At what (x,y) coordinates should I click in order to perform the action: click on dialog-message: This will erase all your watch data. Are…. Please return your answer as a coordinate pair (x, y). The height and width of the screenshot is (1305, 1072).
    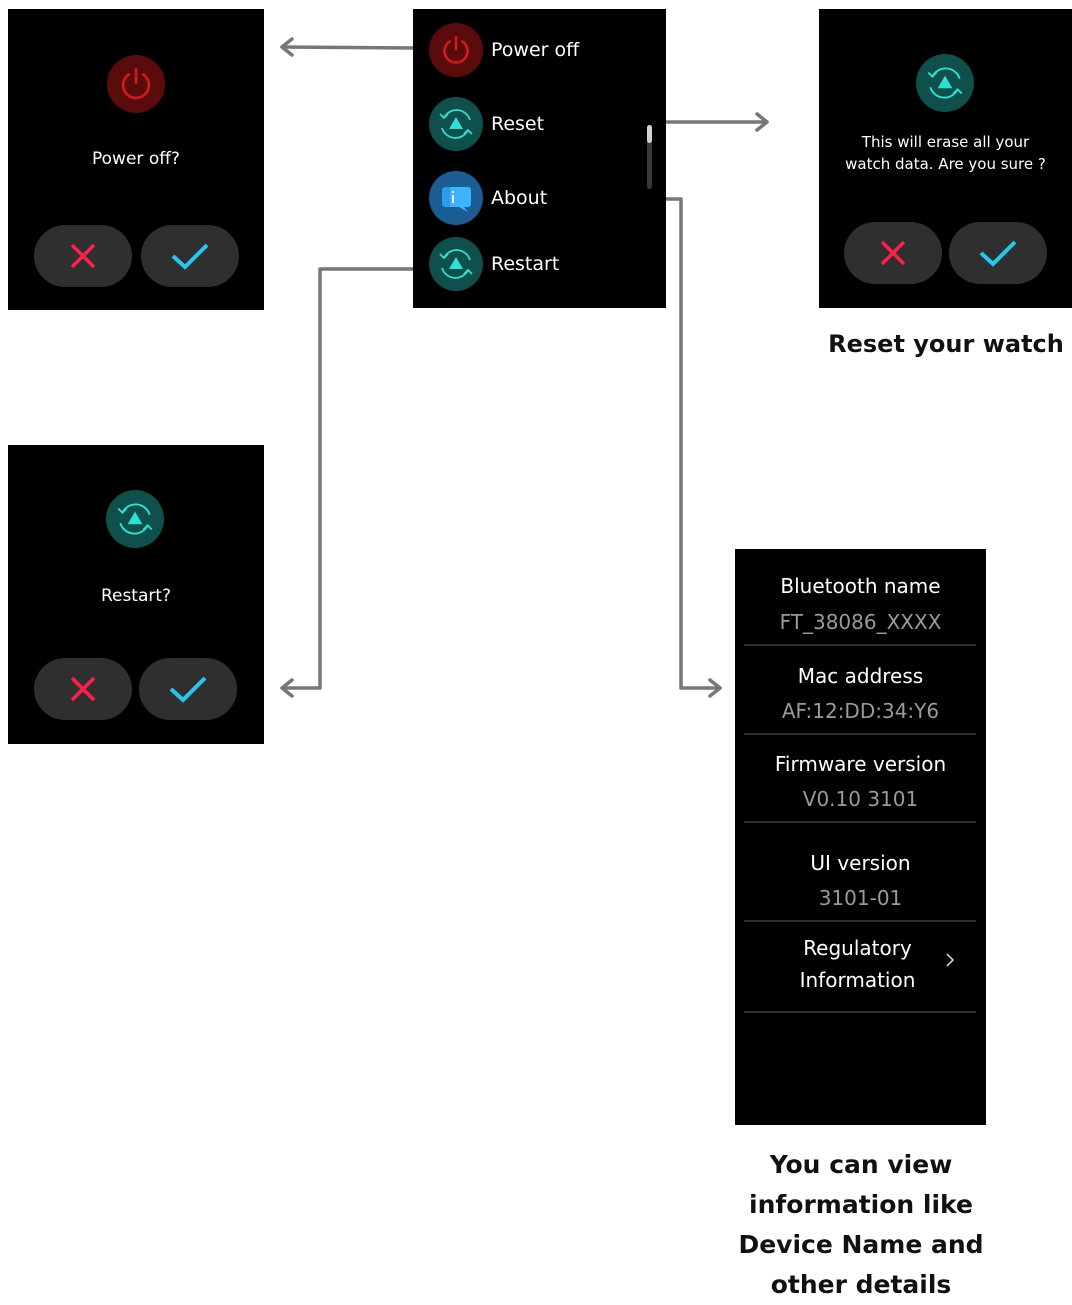
    Looking at the image, I should click on (945, 153).